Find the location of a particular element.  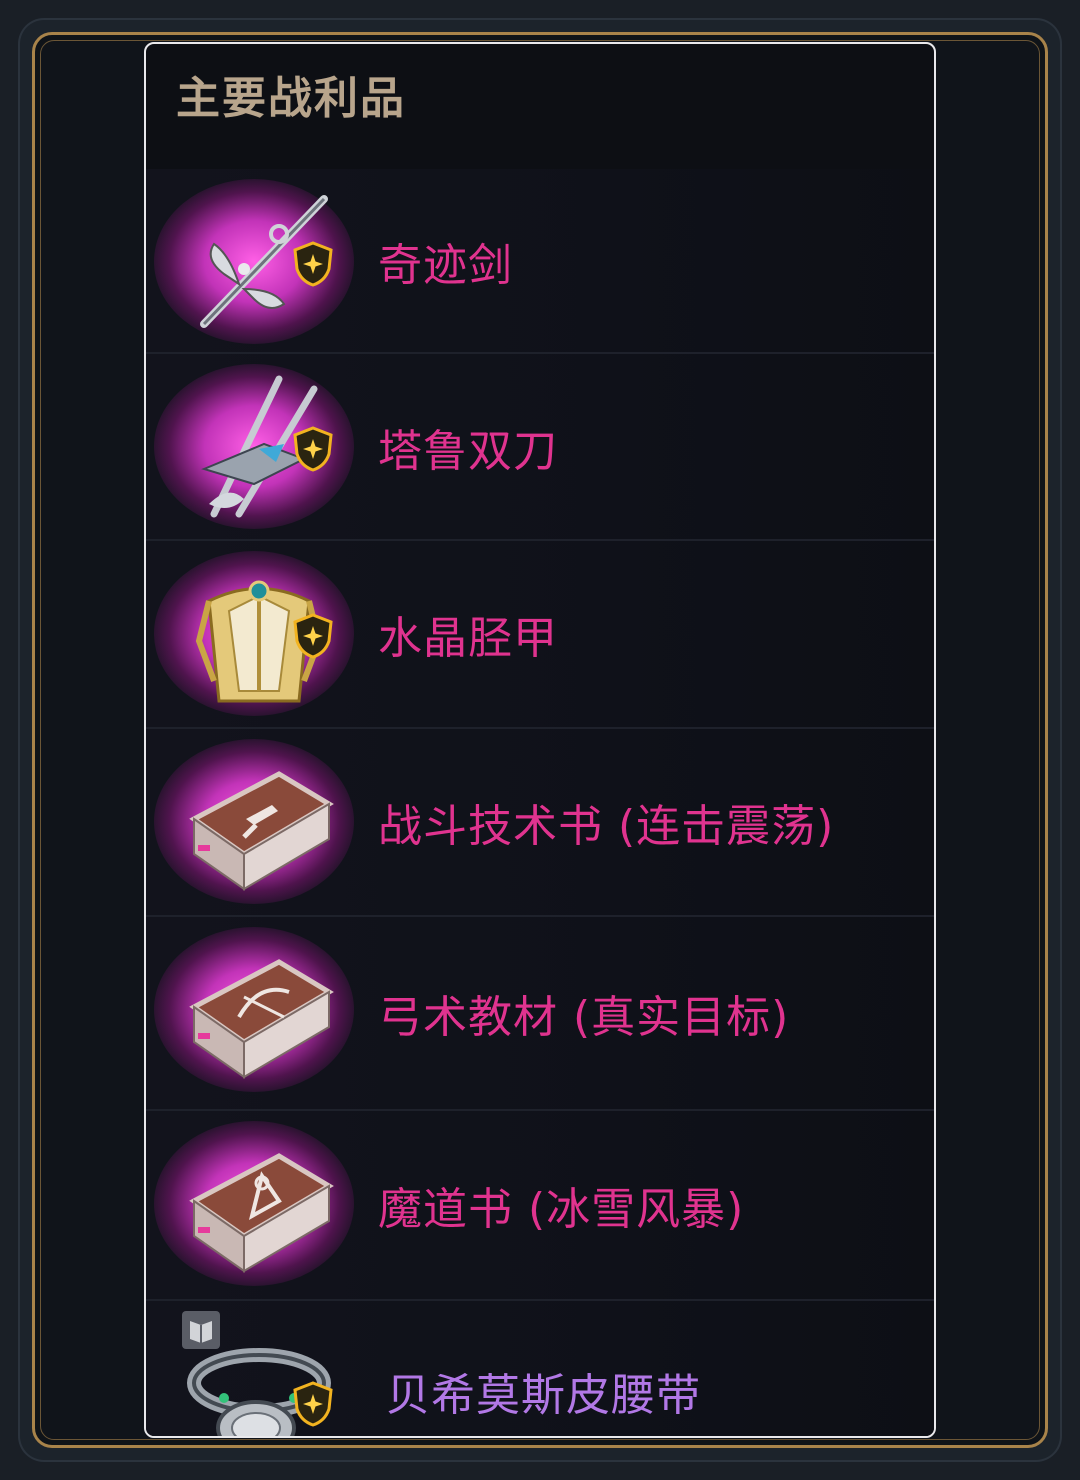

loot-item-miracle-sword: 奇迹剑 is located at coordinates (540, 261).